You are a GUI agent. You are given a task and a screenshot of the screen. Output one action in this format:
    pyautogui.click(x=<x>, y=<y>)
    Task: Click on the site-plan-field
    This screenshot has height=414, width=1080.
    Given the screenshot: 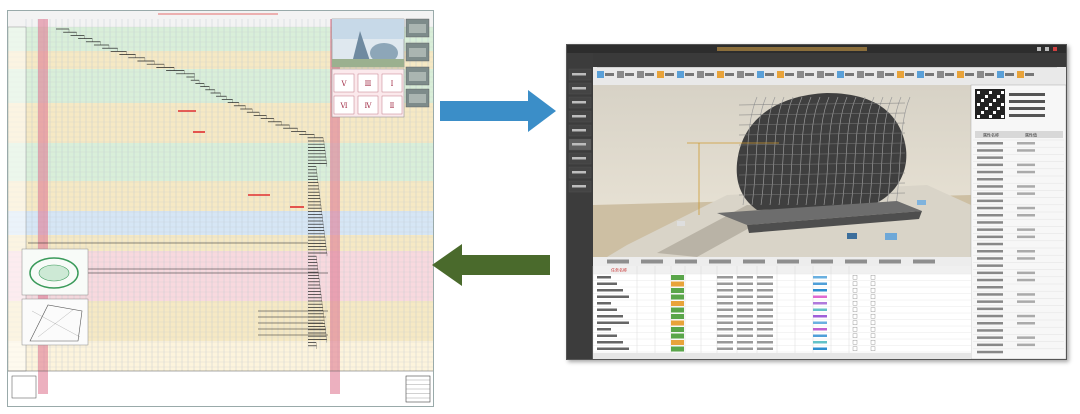 What is the action you would take?
    pyautogui.click(x=54, y=273)
    